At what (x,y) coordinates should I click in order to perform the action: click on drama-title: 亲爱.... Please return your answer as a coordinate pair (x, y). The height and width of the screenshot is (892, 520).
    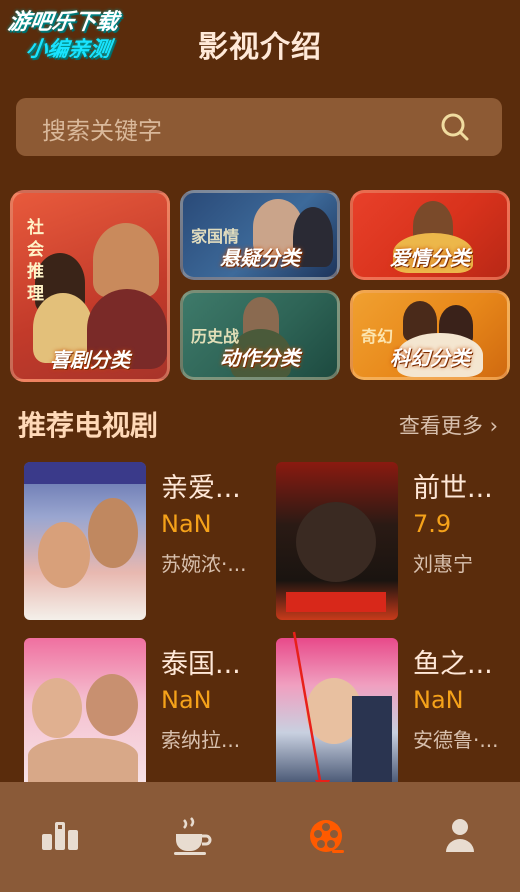
    Looking at the image, I should click on (201, 488).